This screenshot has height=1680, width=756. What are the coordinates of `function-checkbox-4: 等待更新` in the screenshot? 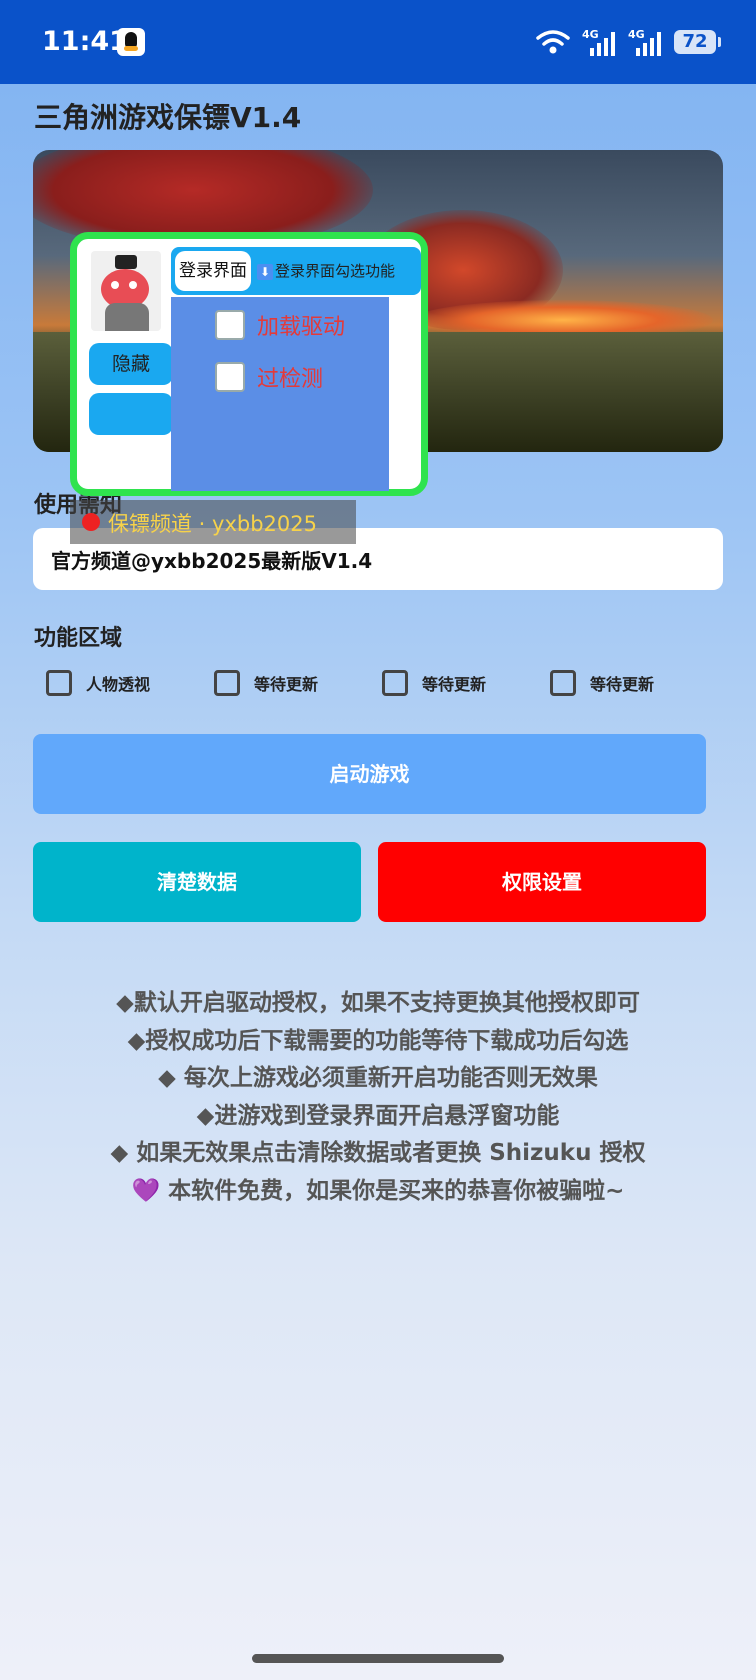 It's located at (602, 683).